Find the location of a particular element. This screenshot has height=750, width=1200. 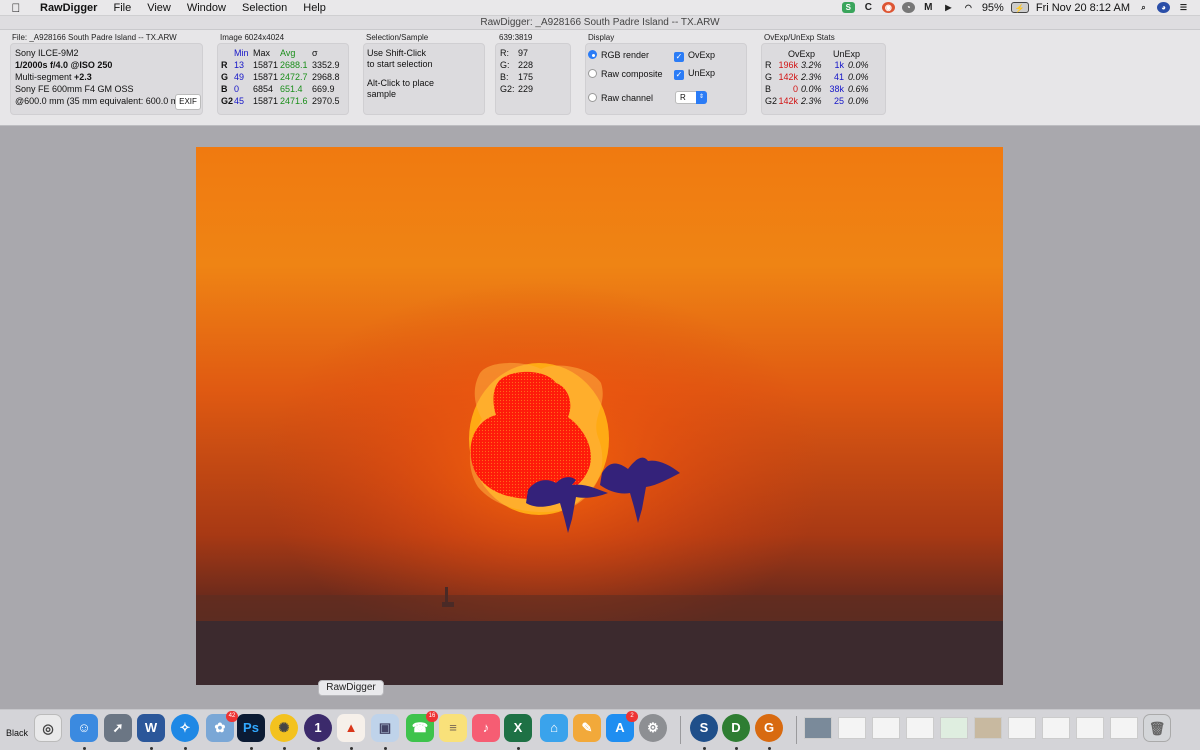

pages-icon: ✎ is located at coordinates (587, 728).